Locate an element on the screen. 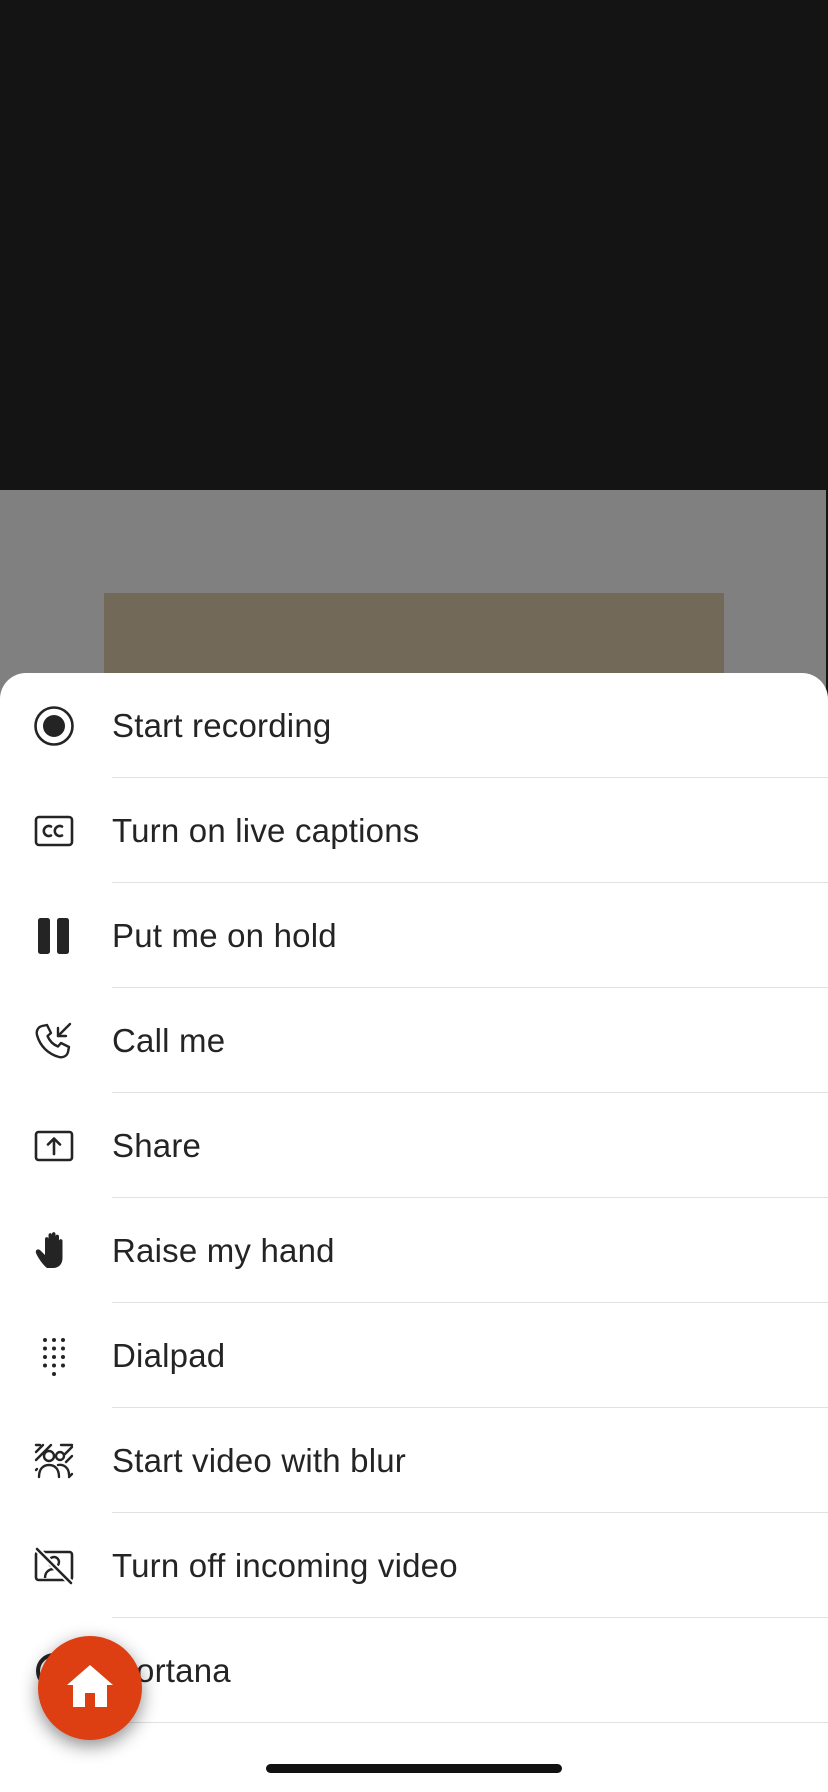  menu-item-label: Put me on hold is located at coordinates (224, 935).